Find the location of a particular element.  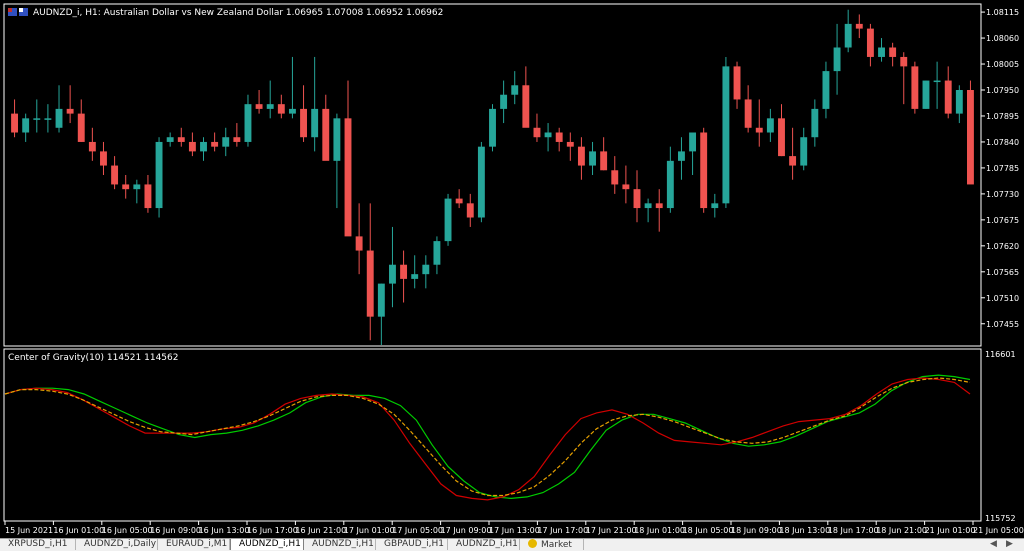

price-tick-label: 1.07840 is located at coordinates (1002, 142).